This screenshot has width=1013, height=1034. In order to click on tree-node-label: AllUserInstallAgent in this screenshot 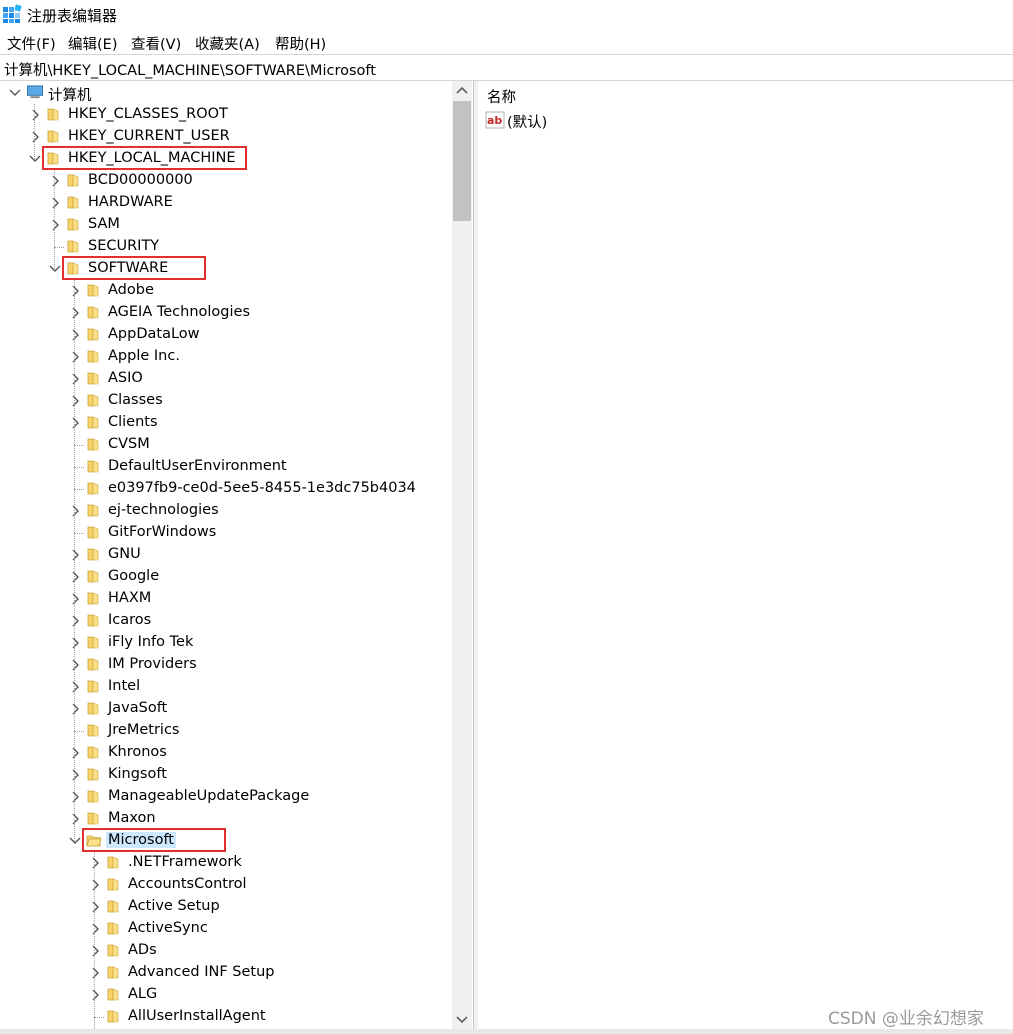, I will do `click(197, 1016)`.